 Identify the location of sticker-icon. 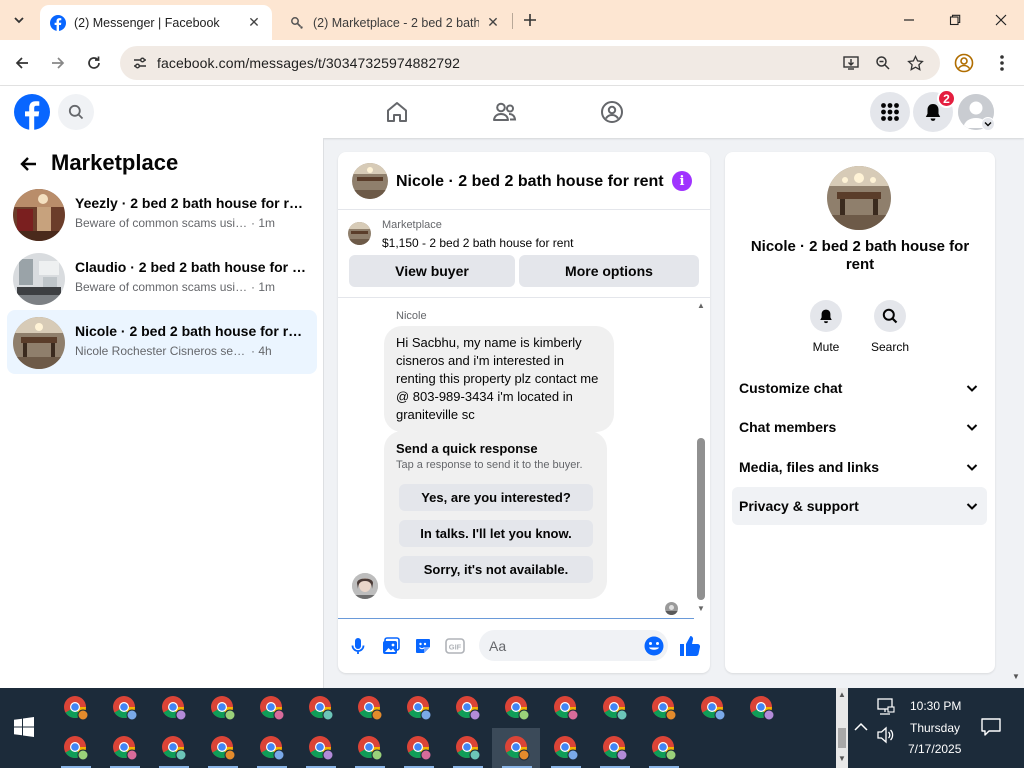
(423, 646).